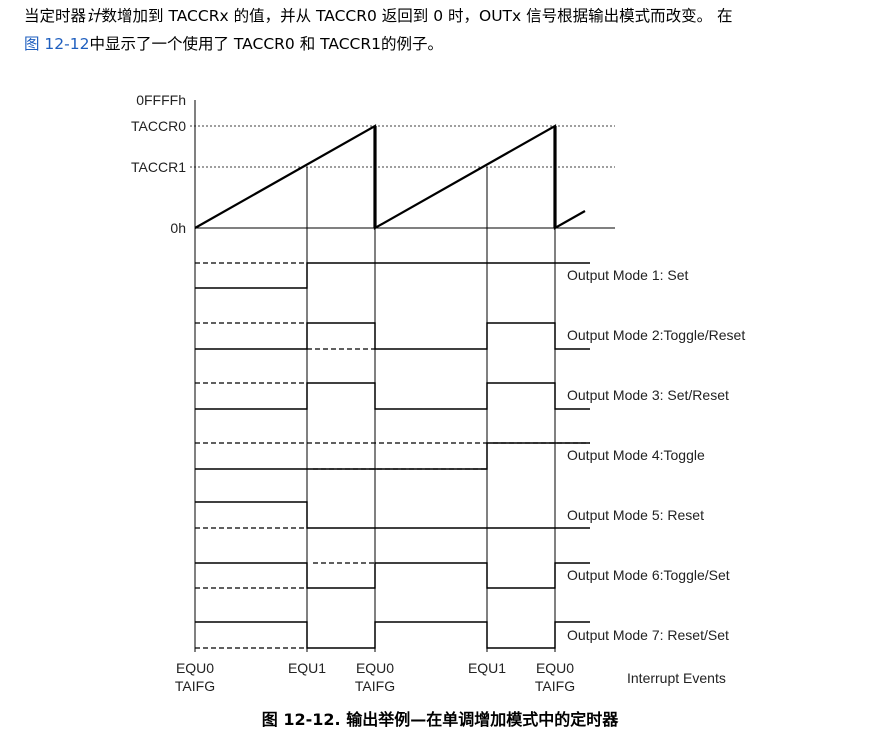 This screenshot has height=730, width=880. I want to click on y-label-0ffffh: 0FFFFh, so click(161, 100).